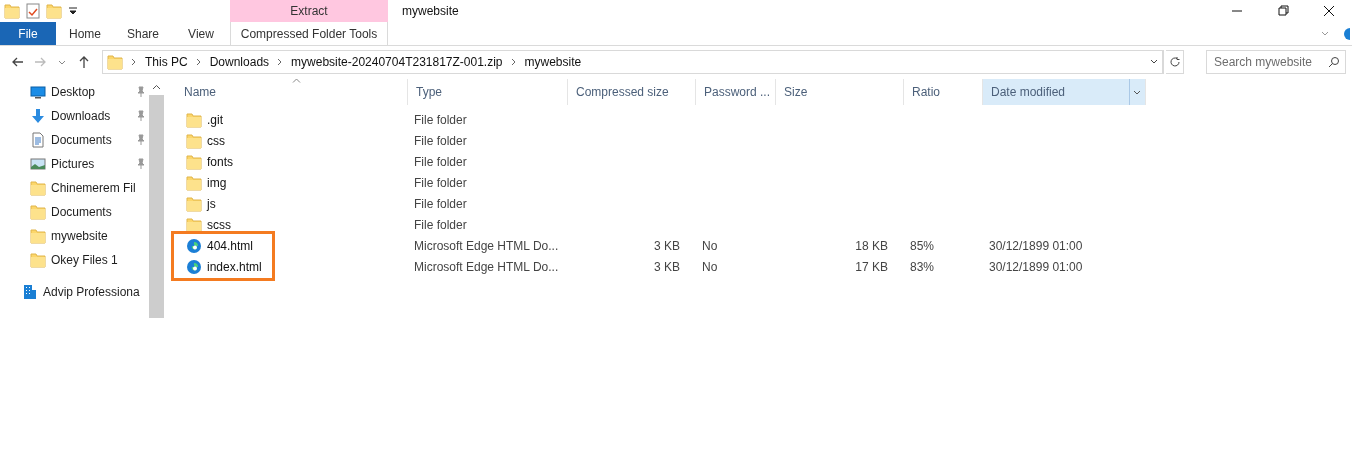 This screenshot has height=460, width=1352. What do you see at coordinates (553, 62) in the screenshot?
I see `breadcrumb-item: mywebsite` at bounding box center [553, 62].